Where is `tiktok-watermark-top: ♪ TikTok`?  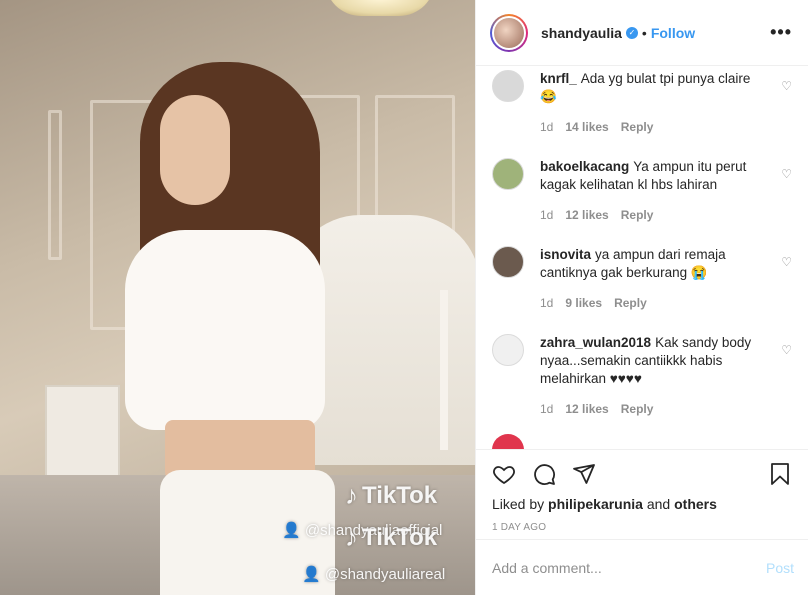 tiktok-watermark-top: ♪ TikTok is located at coordinates (391, 495).